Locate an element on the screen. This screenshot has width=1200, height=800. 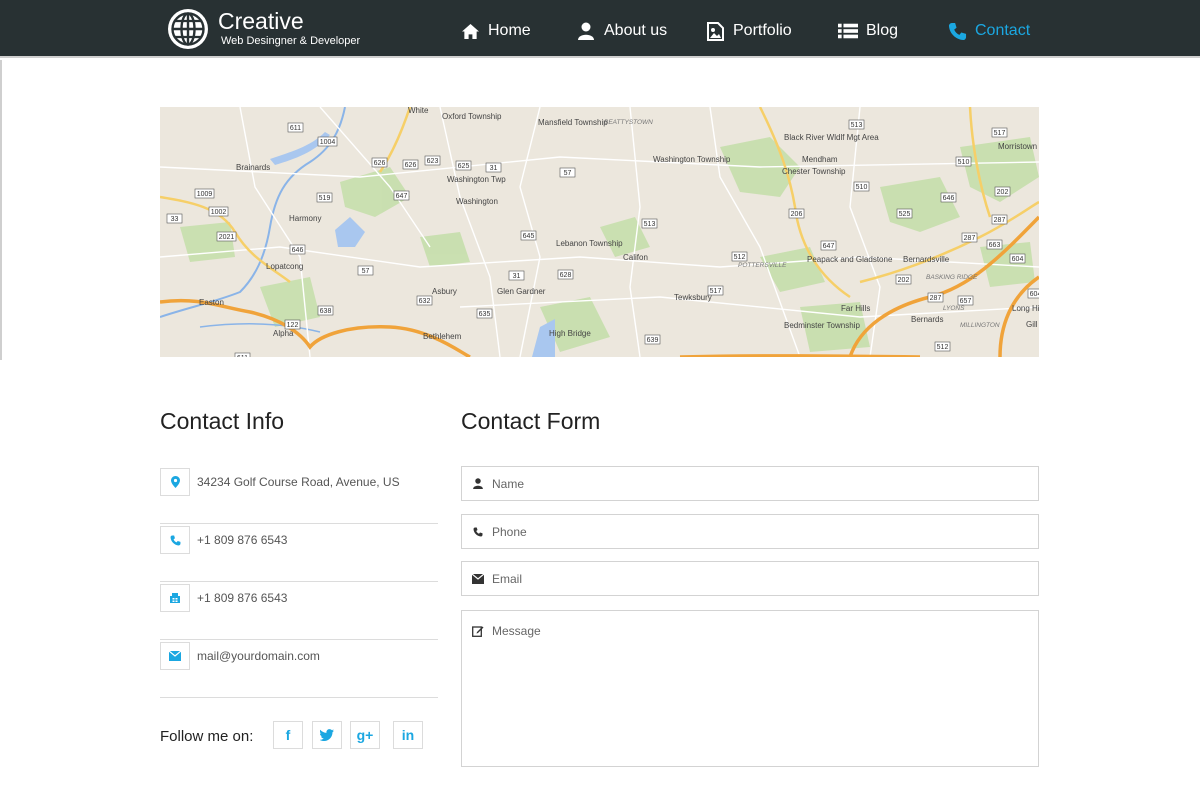
map-place-label: Far Hills is located at coordinates (855, 308).